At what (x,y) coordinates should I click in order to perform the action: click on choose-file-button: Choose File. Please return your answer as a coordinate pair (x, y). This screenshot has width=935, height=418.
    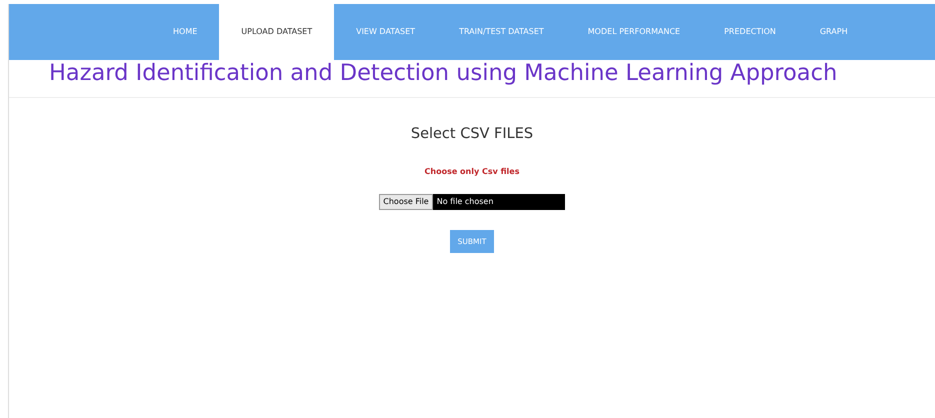
    Looking at the image, I should click on (406, 202).